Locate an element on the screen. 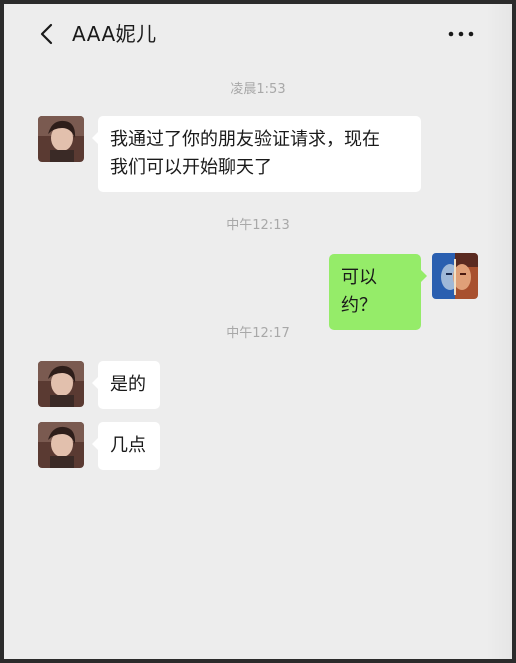 The image size is (516, 663). message-text: 是的 is located at coordinates (128, 384).